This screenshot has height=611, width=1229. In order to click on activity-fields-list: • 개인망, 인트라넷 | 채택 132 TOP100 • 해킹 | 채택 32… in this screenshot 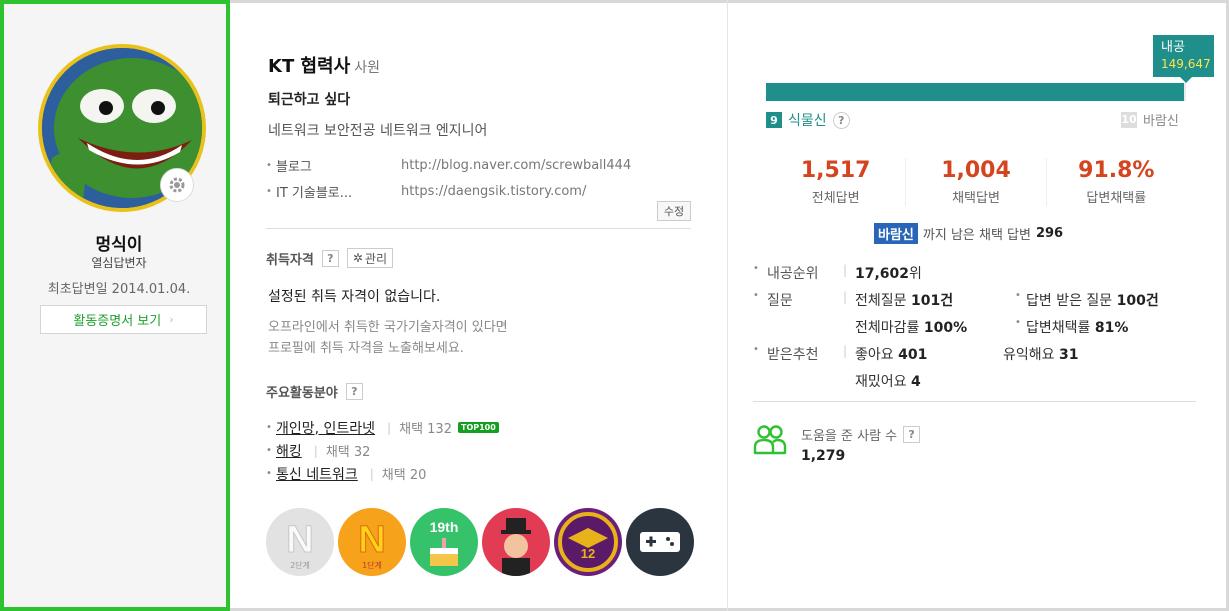, I will do `click(382, 450)`.